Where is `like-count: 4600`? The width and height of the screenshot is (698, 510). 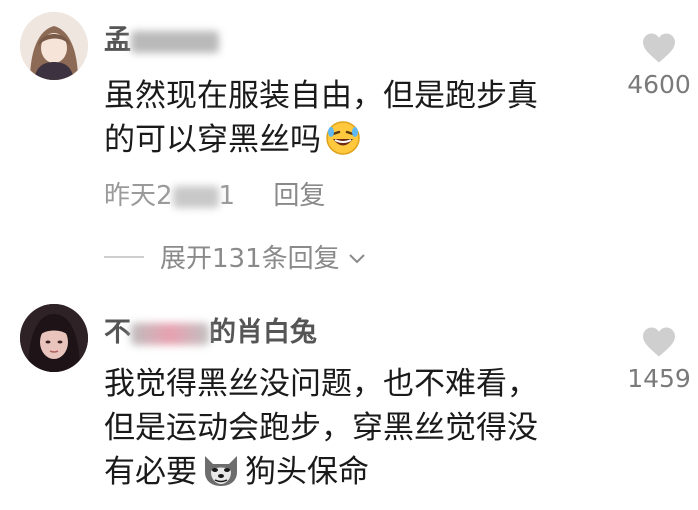 like-count: 4600 is located at coordinates (659, 84).